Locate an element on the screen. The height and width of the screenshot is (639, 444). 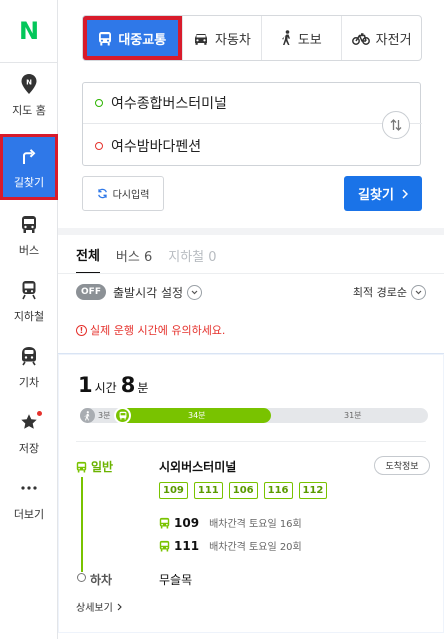
mode-walk-label: 도보 is located at coordinates (309, 40).